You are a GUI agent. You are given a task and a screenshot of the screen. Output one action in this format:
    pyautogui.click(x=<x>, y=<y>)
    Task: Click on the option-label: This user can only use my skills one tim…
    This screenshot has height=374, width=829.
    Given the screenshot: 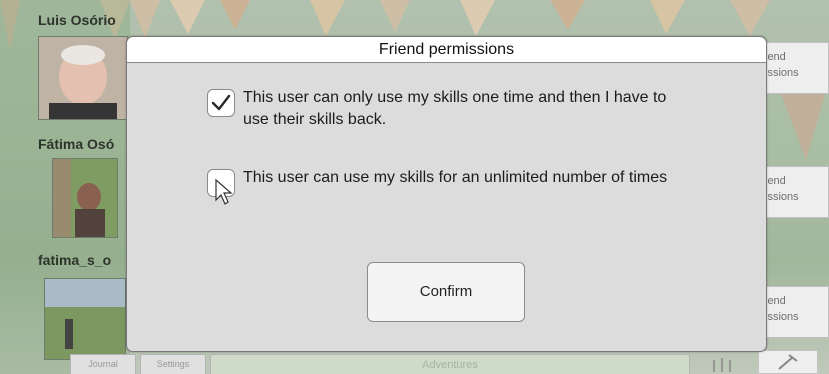 What is the action you would take?
    pyautogui.click(x=455, y=108)
    